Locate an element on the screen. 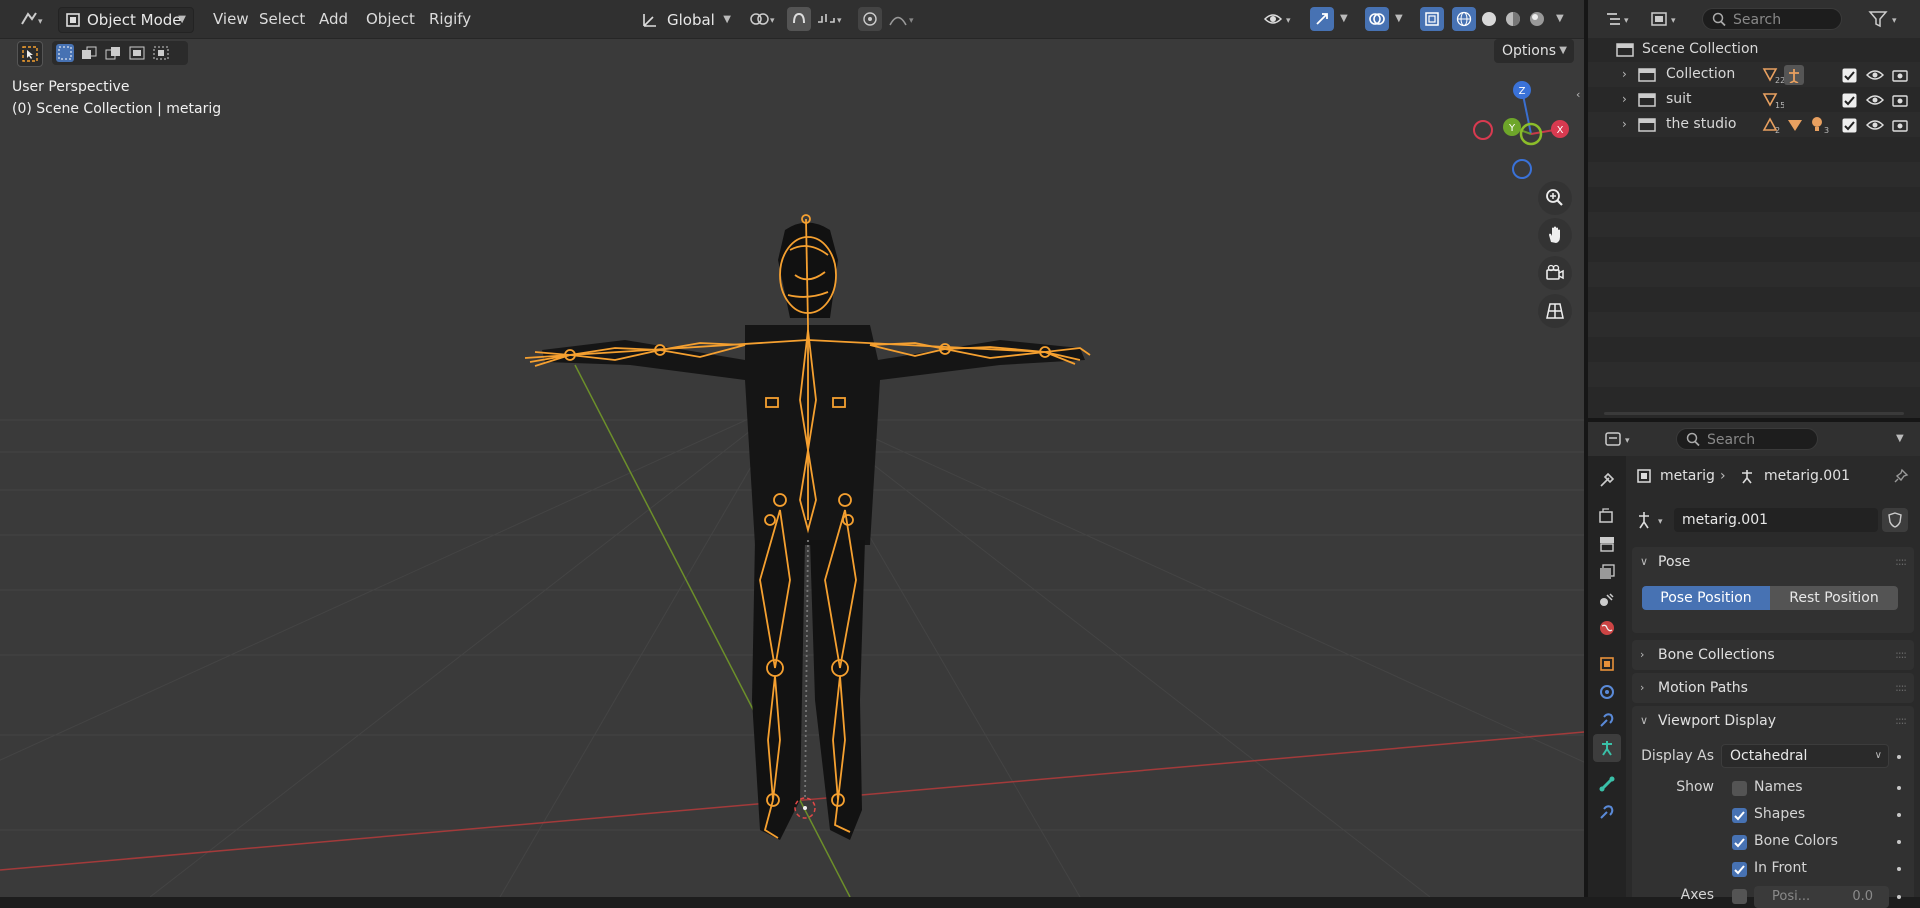 The image size is (1920, 908). chevron-down-icon: ∨ is located at coordinates (1644, 721).